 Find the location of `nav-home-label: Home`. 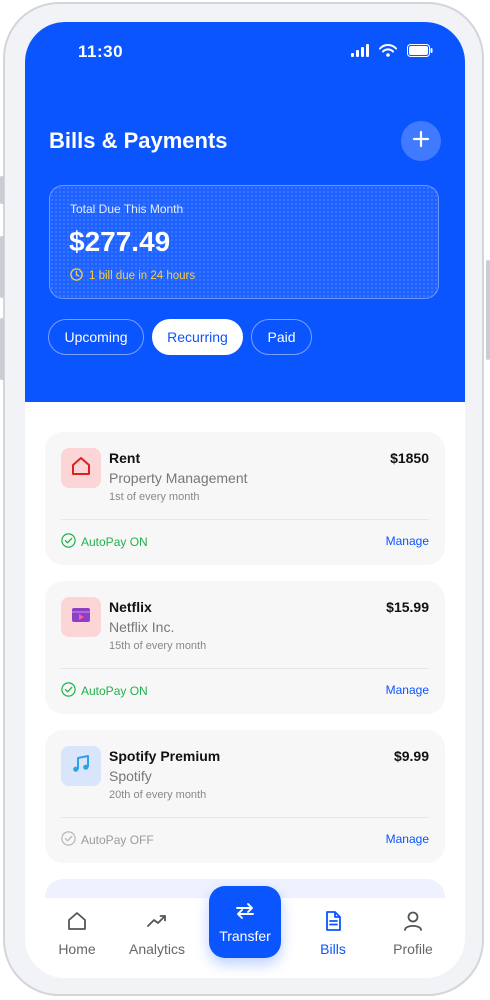

nav-home-label: Home is located at coordinates (77, 949).